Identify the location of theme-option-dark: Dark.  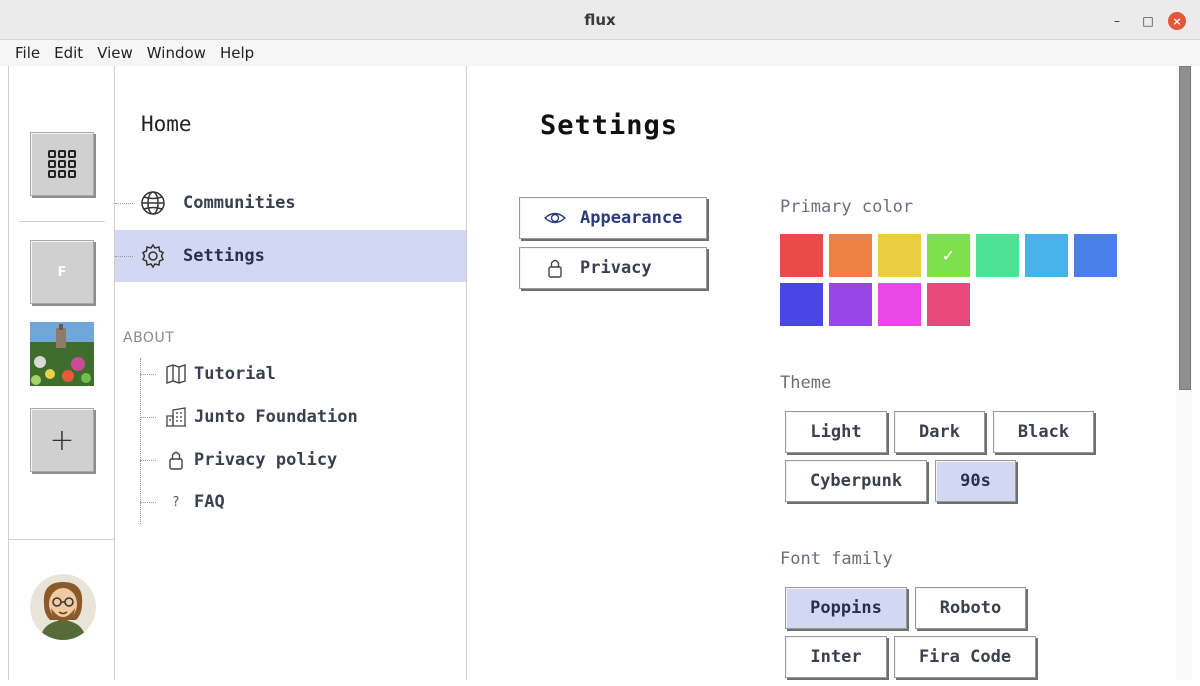
(939, 432).